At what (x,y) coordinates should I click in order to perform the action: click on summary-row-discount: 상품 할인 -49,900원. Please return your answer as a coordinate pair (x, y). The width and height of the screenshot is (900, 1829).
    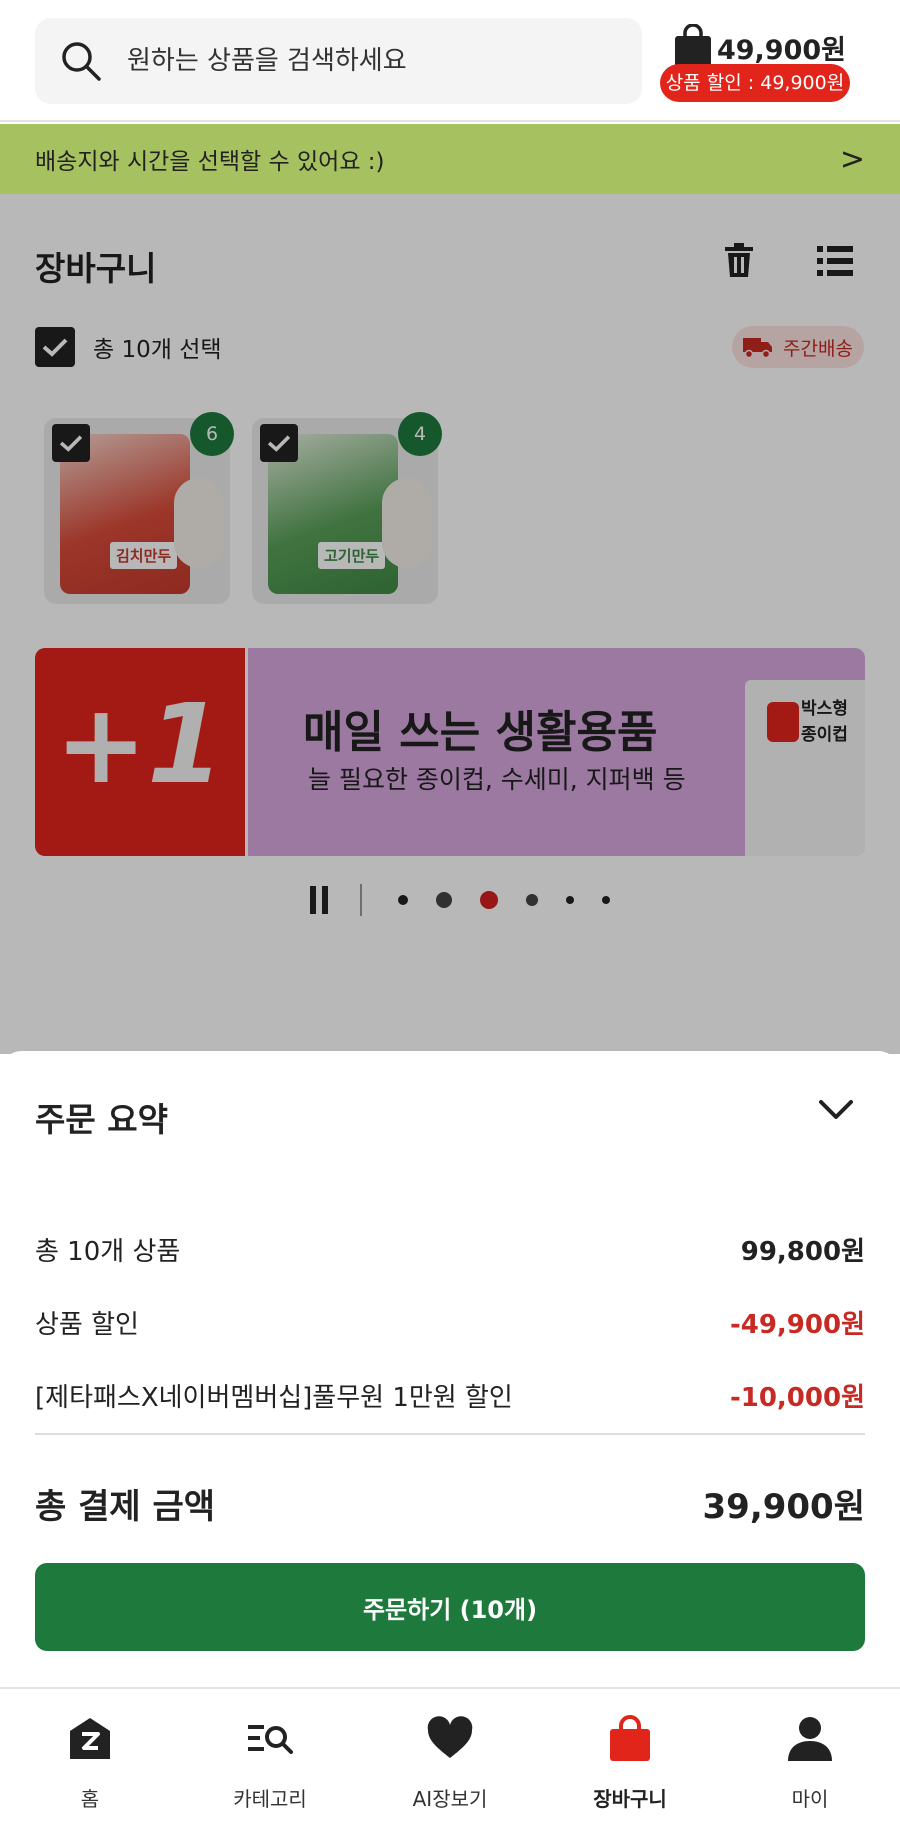
    Looking at the image, I should click on (450, 1322).